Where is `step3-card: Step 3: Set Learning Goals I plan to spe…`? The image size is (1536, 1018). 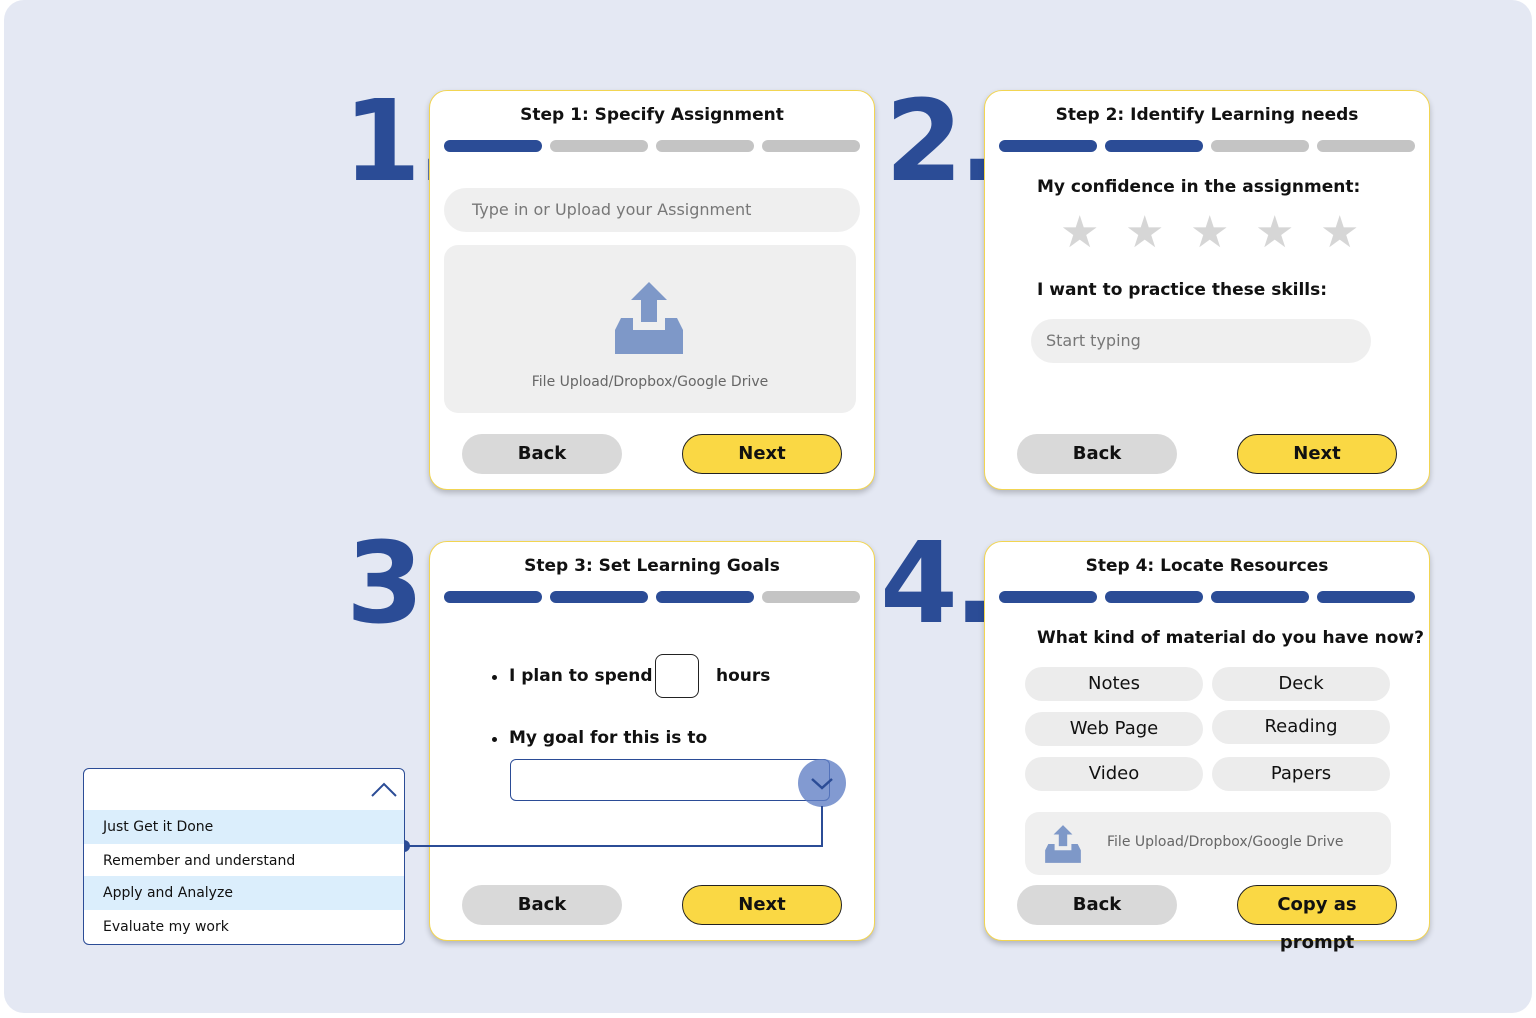
step3-card: Step 3: Set Learning Goals I plan to spe… is located at coordinates (652, 741).